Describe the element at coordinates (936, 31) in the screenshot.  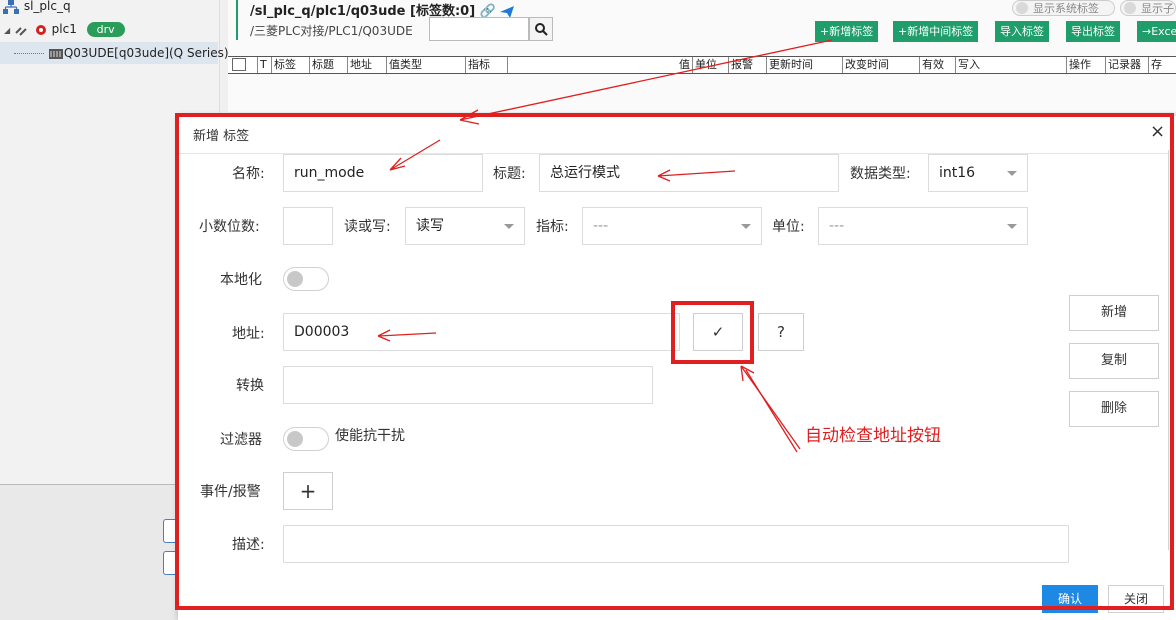
I see `add-mid-tag-button: +新增中间标签` at that location.